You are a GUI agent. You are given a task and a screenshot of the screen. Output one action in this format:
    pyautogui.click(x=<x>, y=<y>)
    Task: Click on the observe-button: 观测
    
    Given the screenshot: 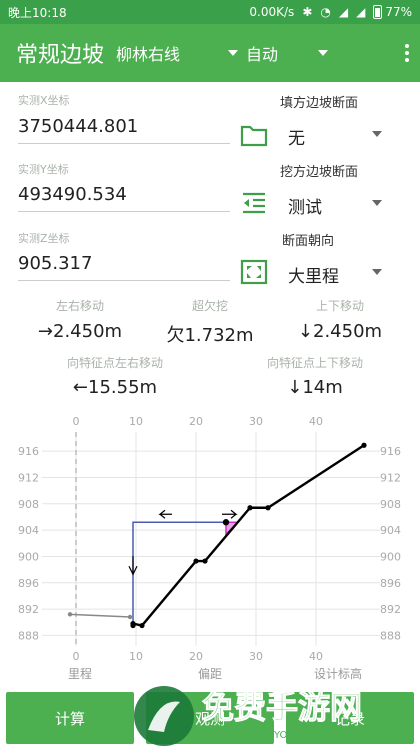 What is the action you would take?
    pyautogui.click(x=210, y=718)
    